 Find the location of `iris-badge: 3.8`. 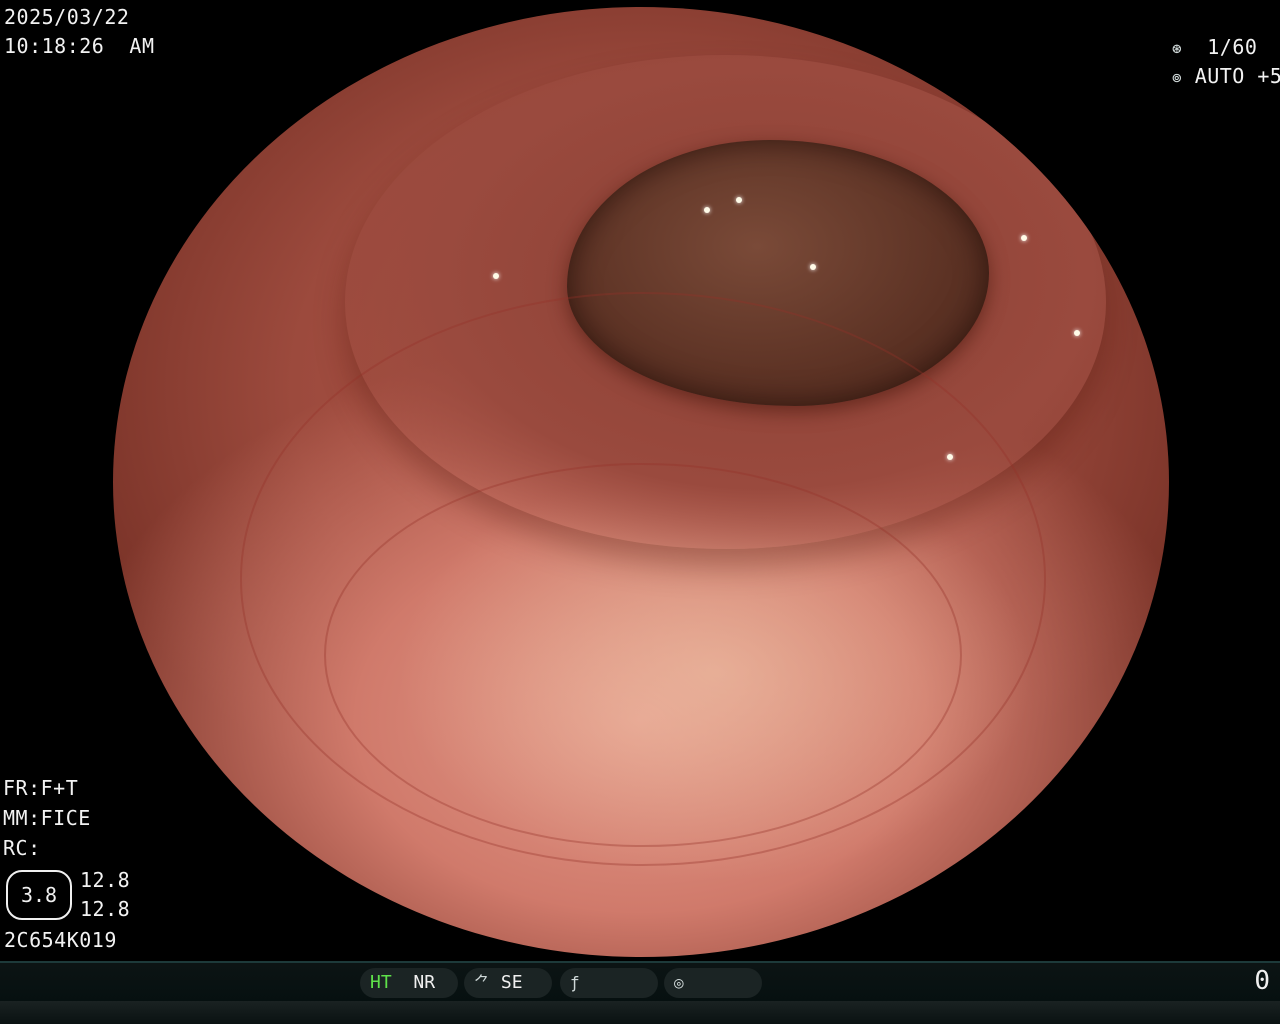

iris-badge: 3.8 is located at coordinates (39, 895).